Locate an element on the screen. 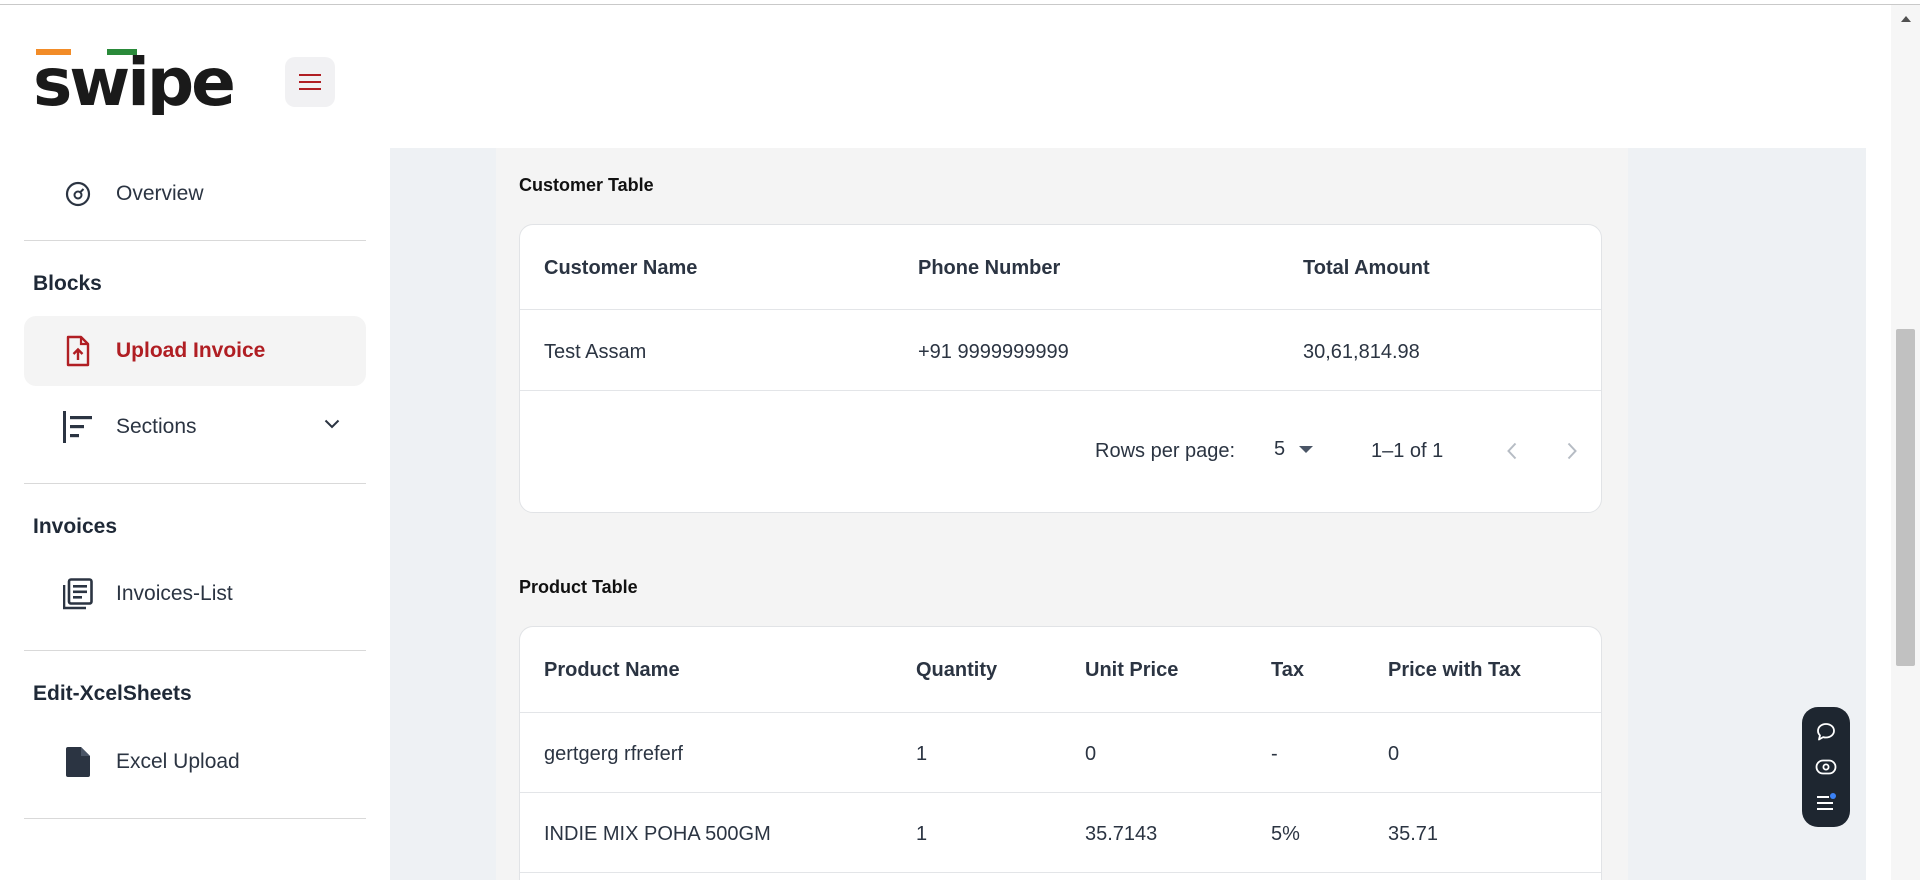 The height and width of the screenshot is (880, 1920). scroll-up-button is located at coordinates (1905, 18).